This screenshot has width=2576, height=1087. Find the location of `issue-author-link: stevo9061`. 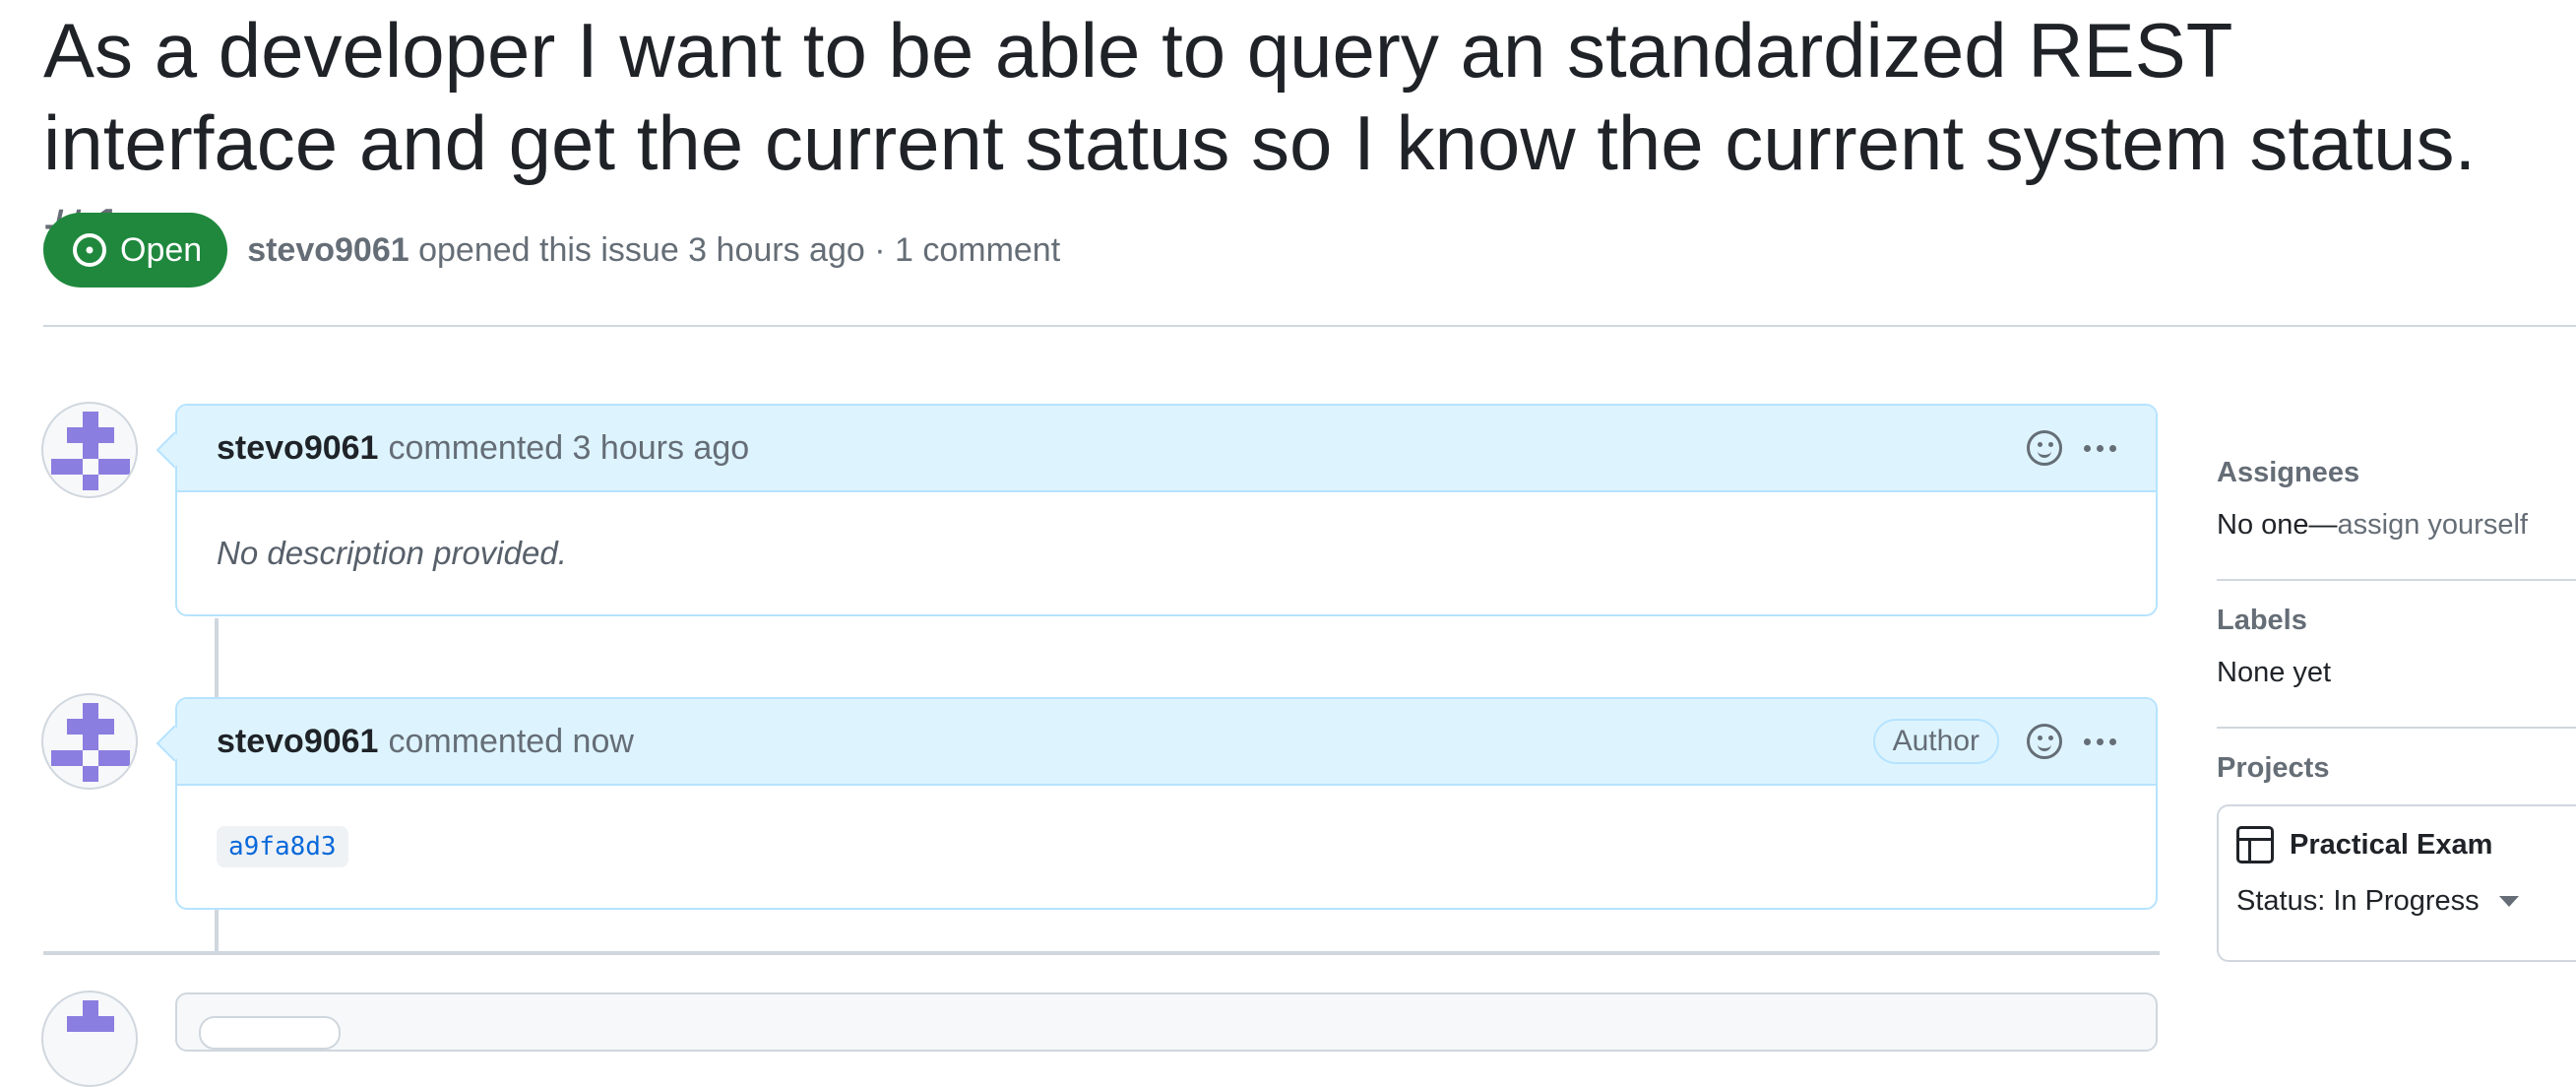

issue-author-link: stevo9061 is located at coordinates (327, 250).